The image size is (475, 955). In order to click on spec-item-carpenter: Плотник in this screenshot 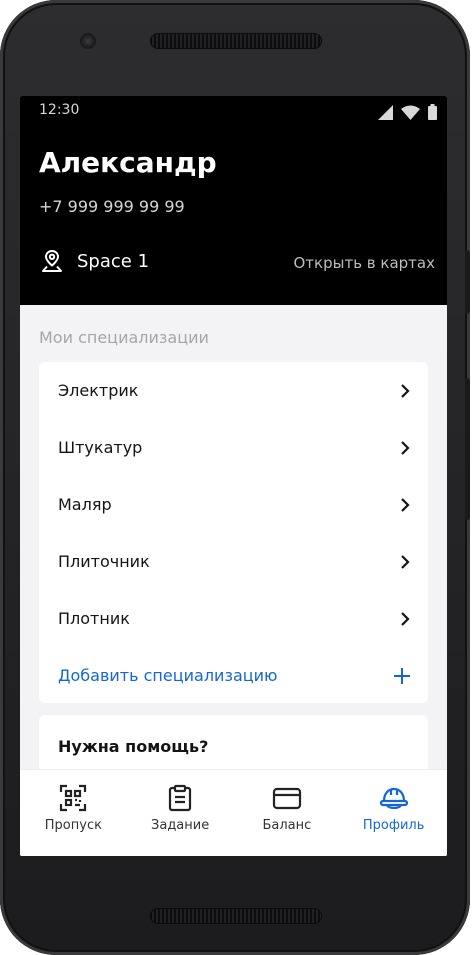, I will do `click(233, 618)`.